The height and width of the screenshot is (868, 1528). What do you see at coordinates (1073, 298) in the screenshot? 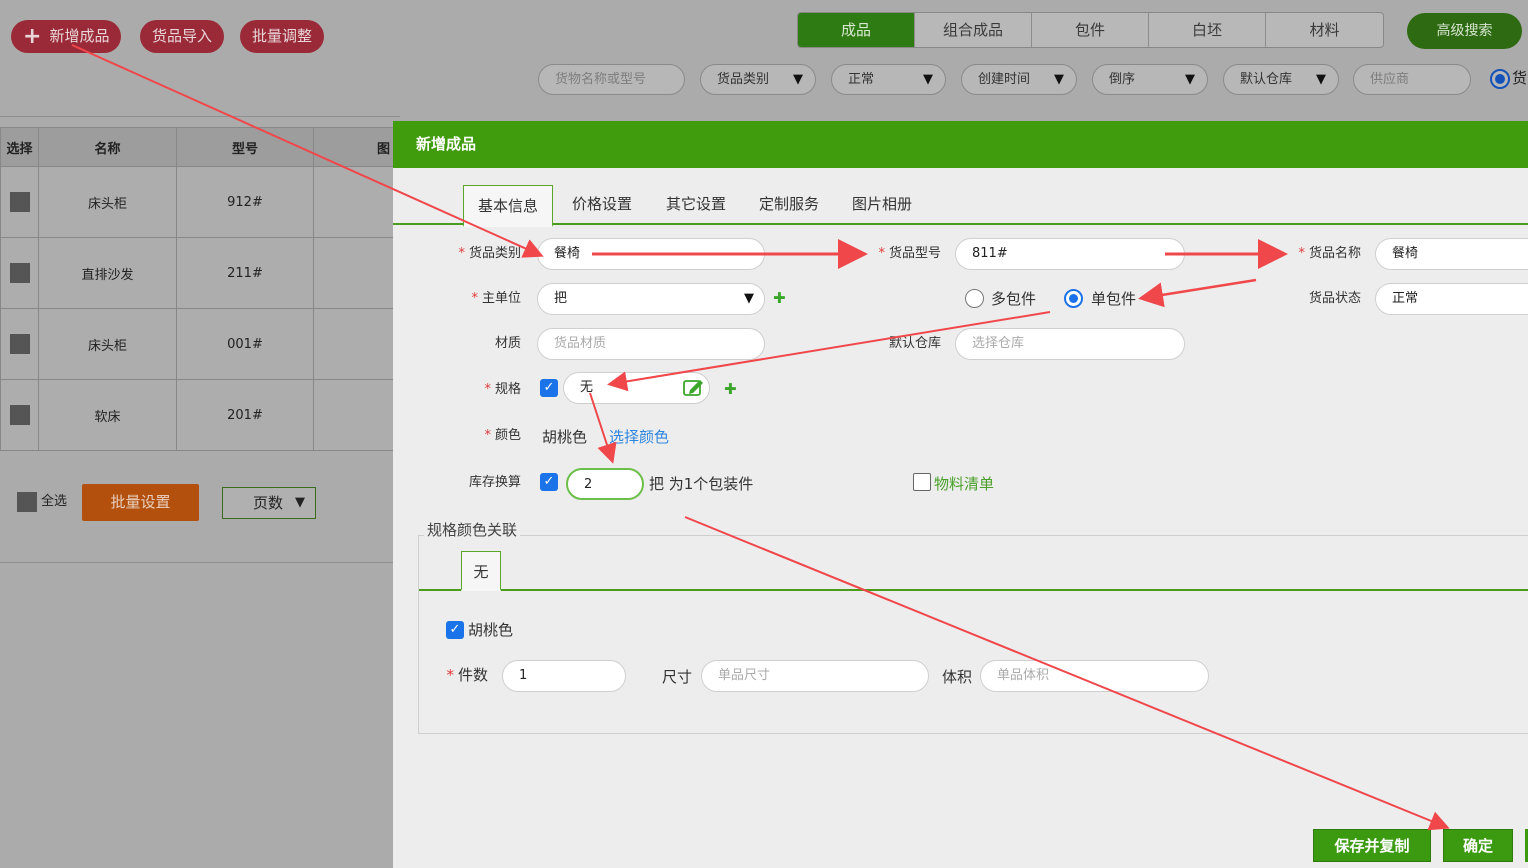
I see `single-package-radio` at bounding box center [1073, 298].